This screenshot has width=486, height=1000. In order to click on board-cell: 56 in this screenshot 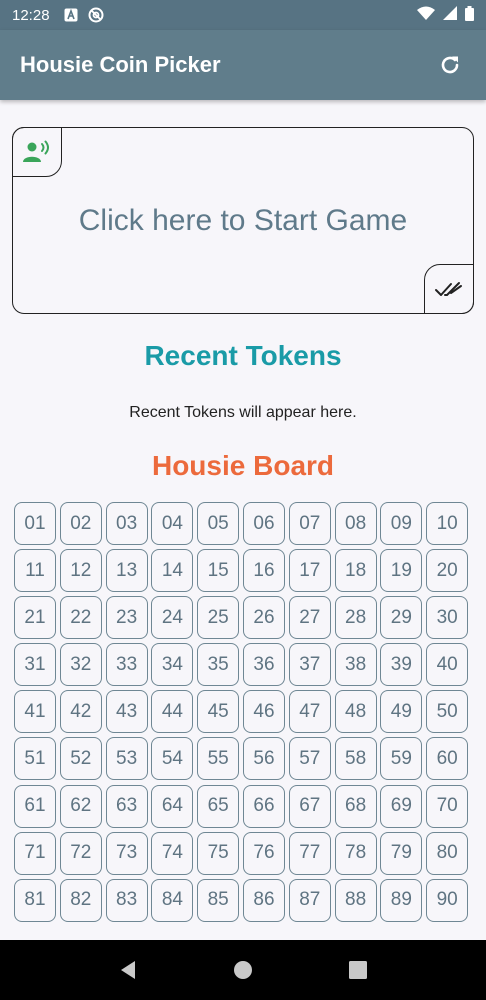, I will do `click(263, 759)`.